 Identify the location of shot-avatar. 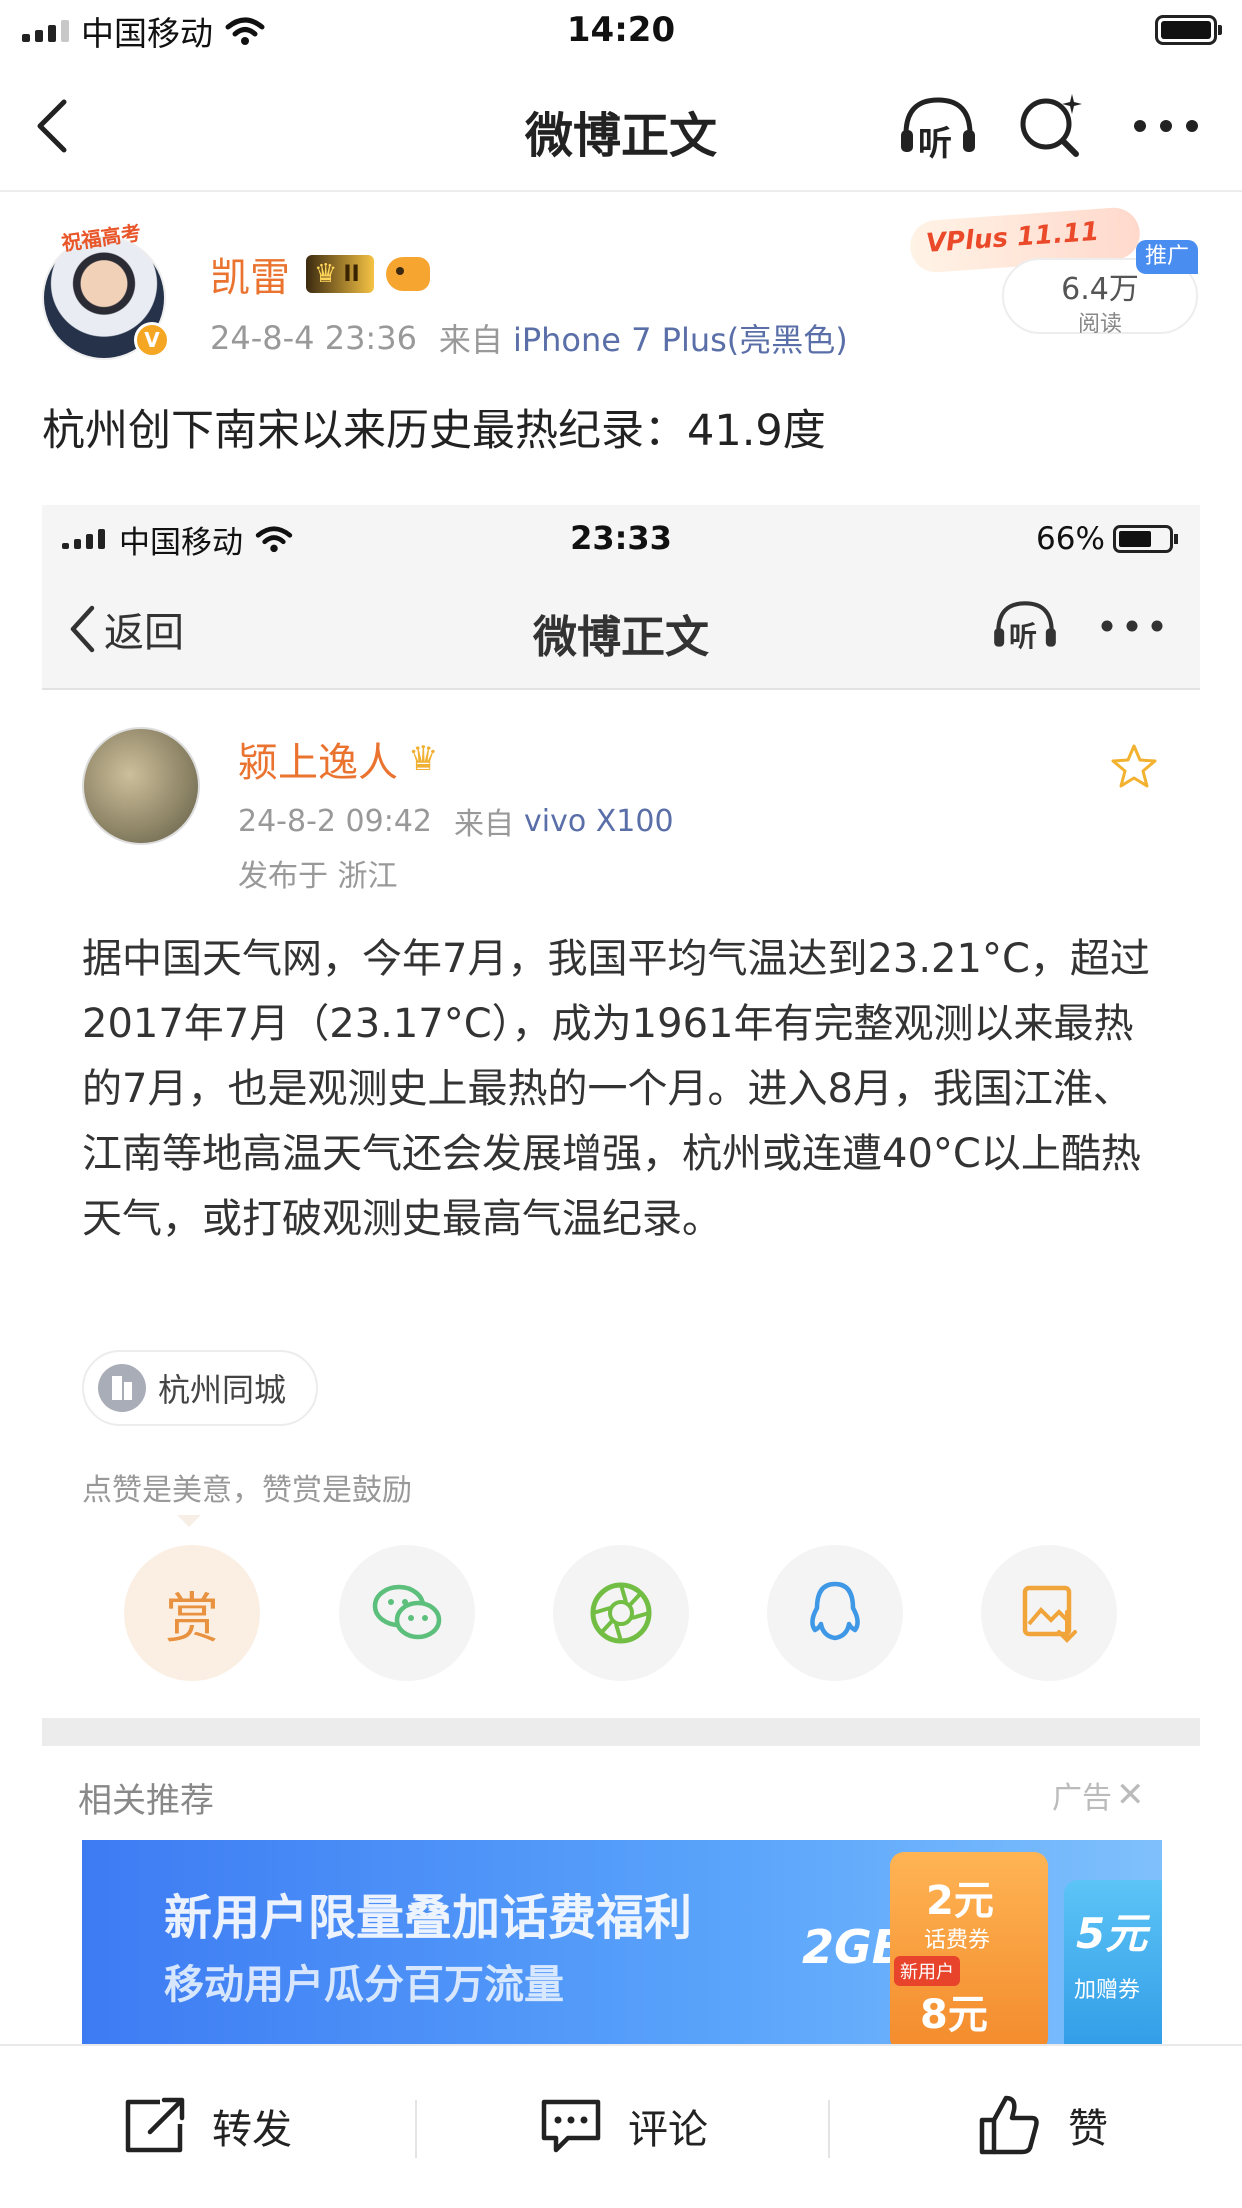
(141, 786).